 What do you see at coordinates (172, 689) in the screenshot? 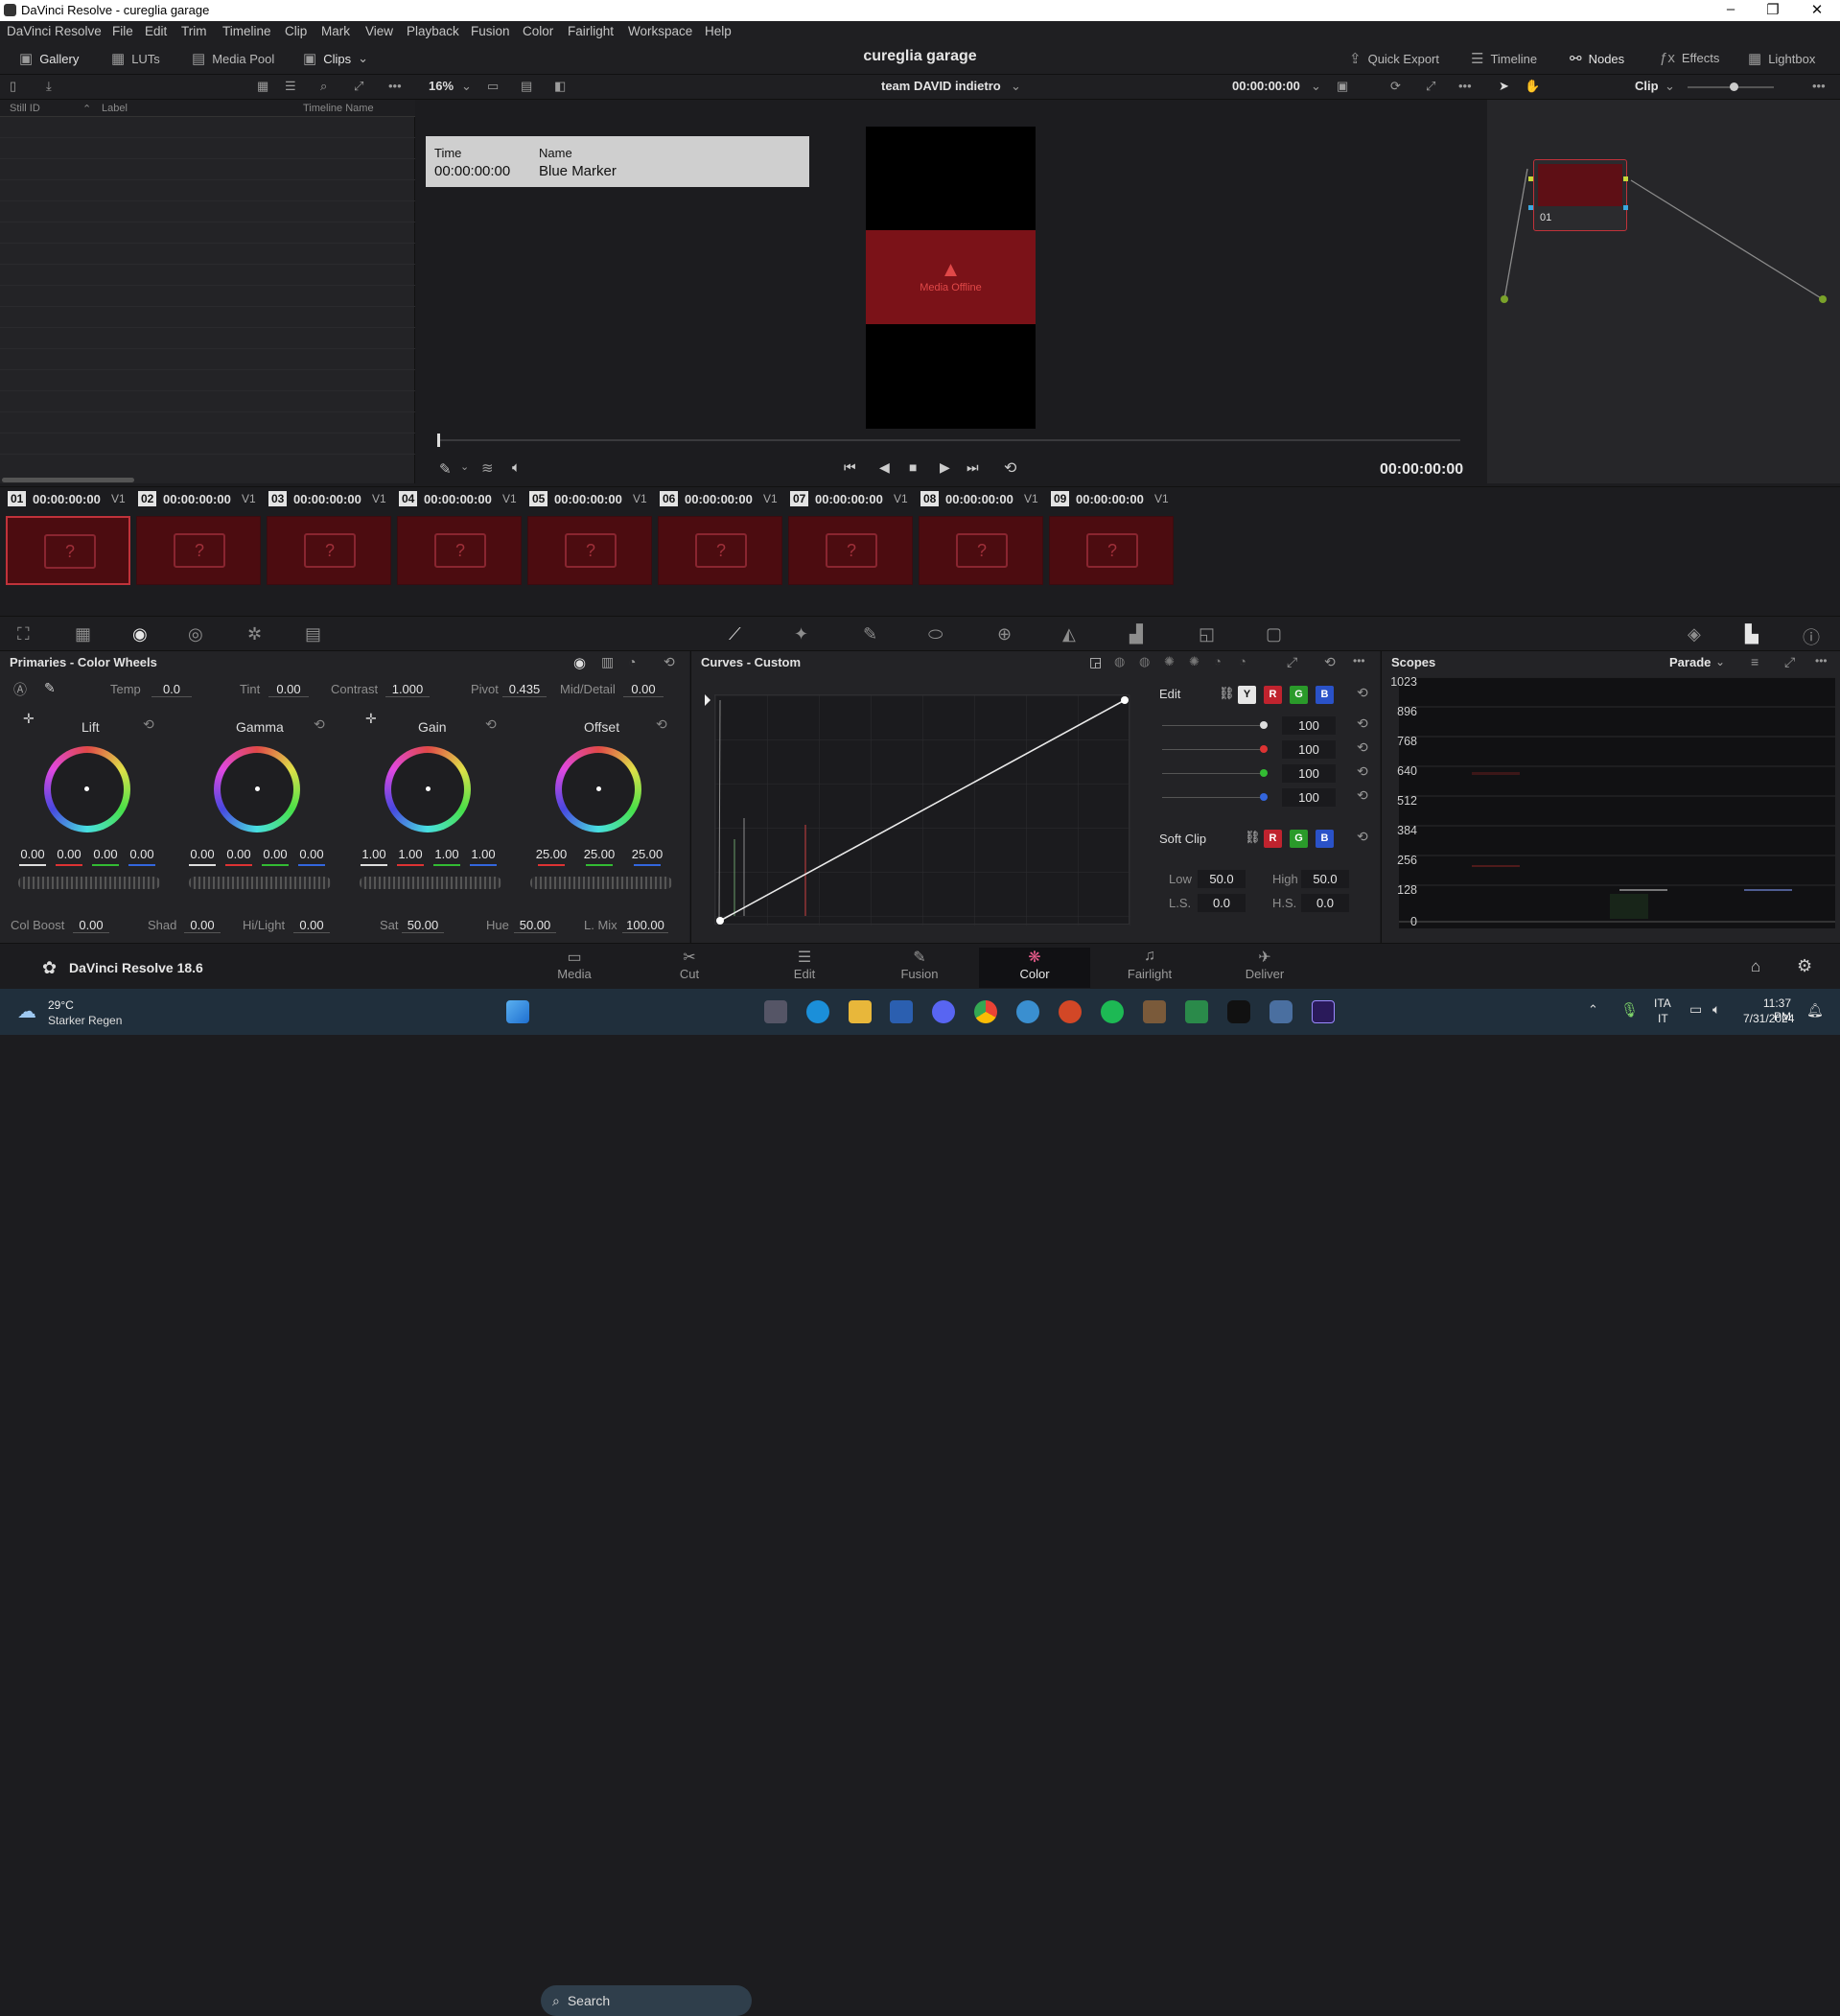
I see `temp-field: 0.0` at bounding box center [172, 689].